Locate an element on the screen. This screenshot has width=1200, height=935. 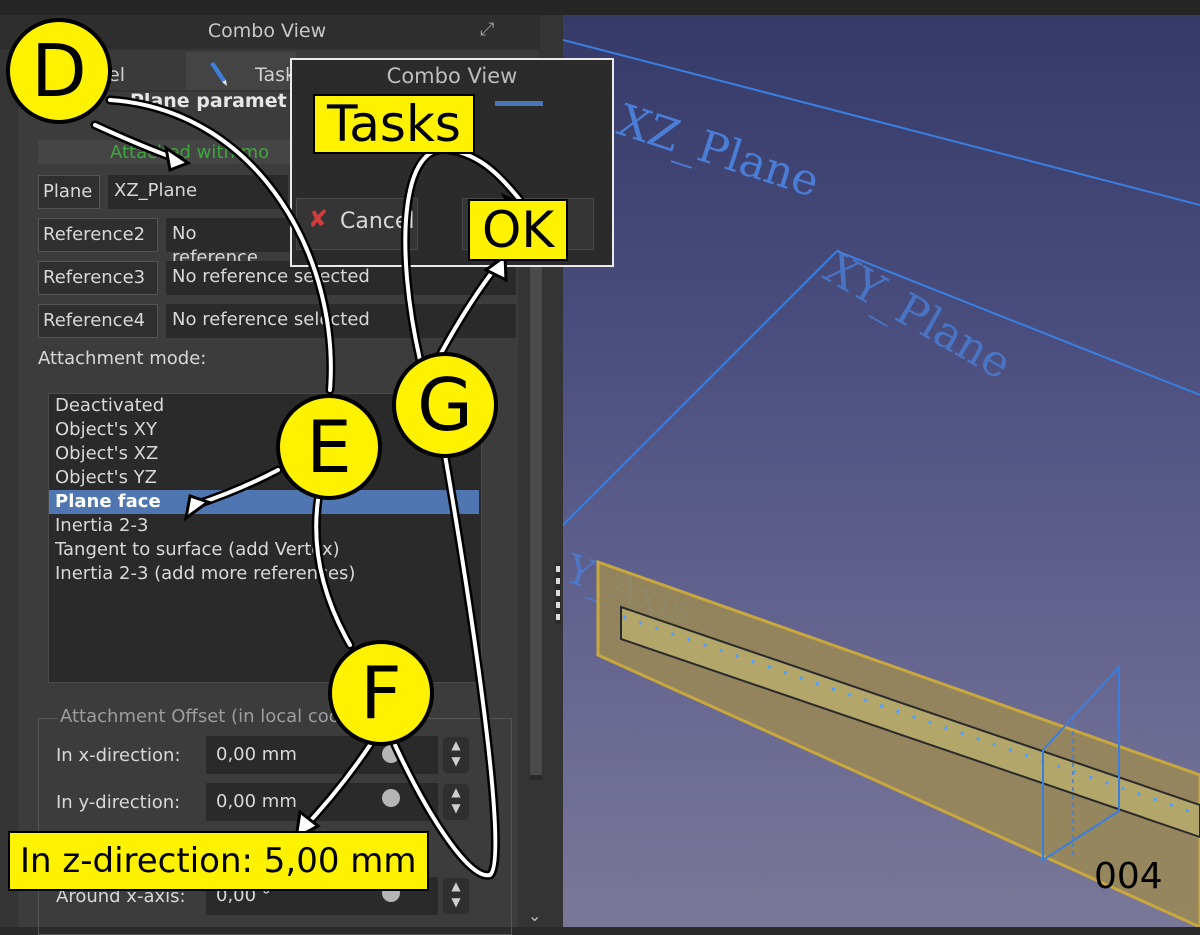
callout-g: G is located at coordinates (445, 405).